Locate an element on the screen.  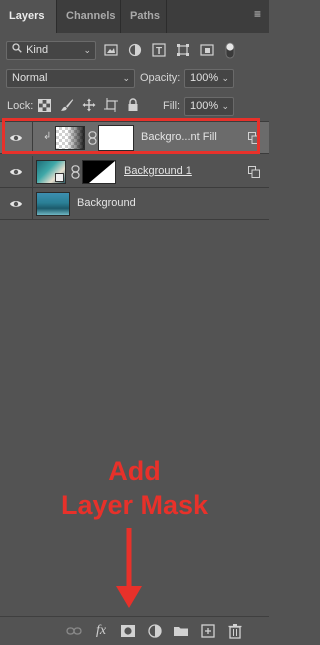
layer-name: Background 1 is located at coordinates (158, 171).